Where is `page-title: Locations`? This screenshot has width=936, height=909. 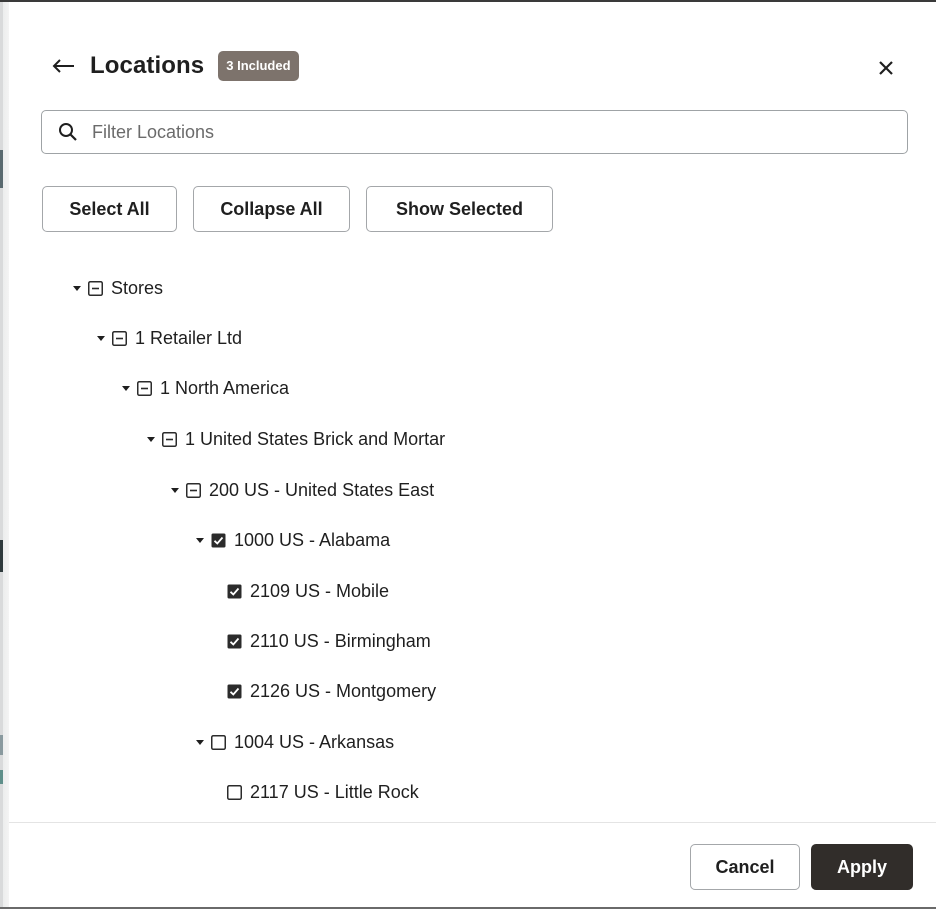 page-title: Locations is located at coordinates (147, 65).